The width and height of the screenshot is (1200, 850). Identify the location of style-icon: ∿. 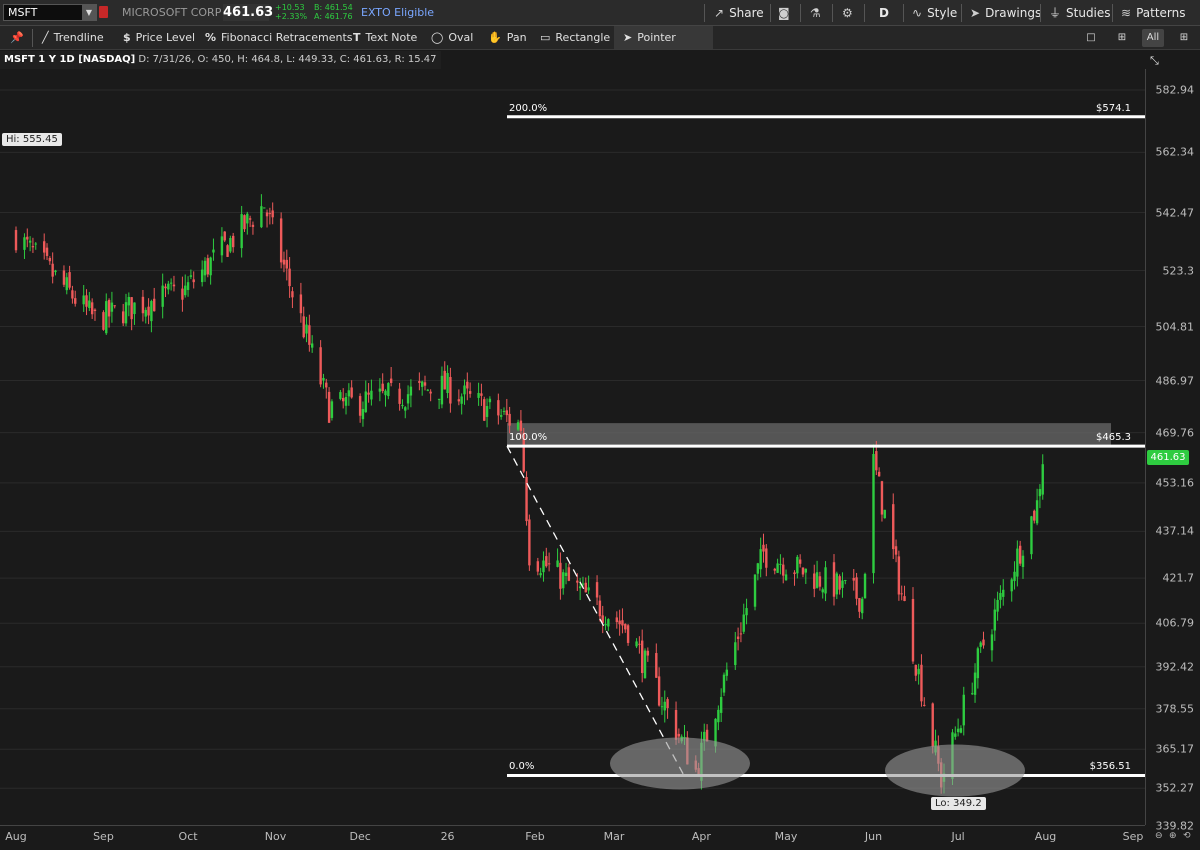
(917, 13).